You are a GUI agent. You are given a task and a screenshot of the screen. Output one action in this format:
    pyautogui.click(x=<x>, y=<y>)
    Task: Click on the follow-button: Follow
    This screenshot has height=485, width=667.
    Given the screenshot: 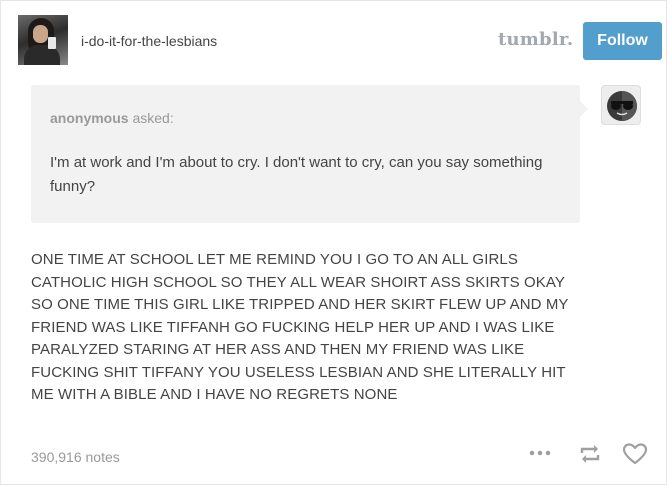 What is the action you would take?
    pyautogui.click(x=622, y=41)
    